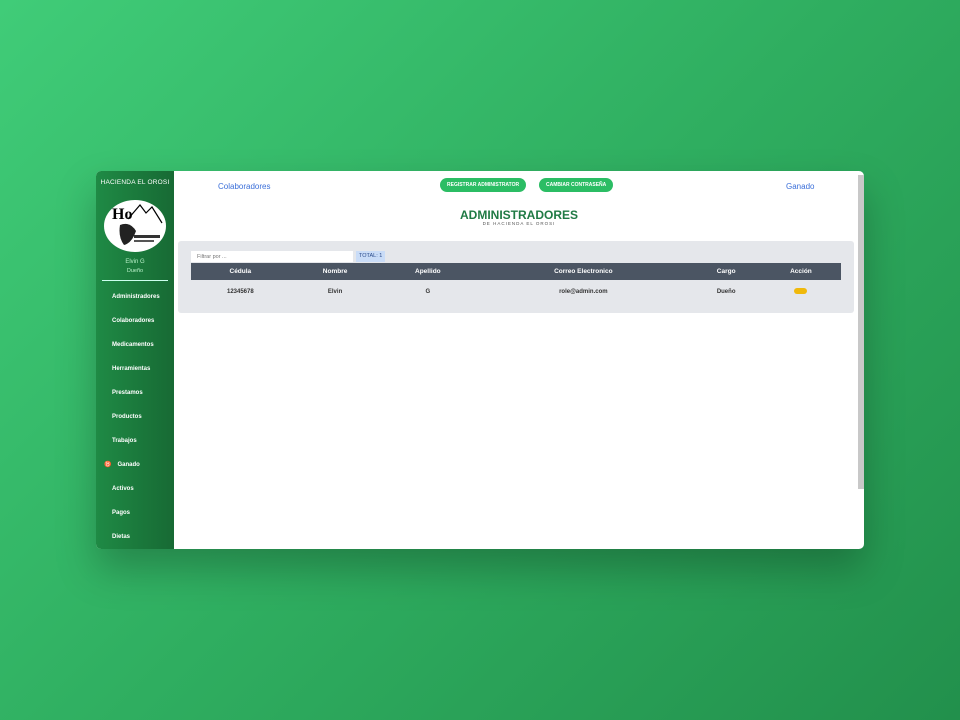 The height and width of the screenshot is (720, 960). I want to click on sidebar-item-trabajos: Trabajos, so click(135, 441).